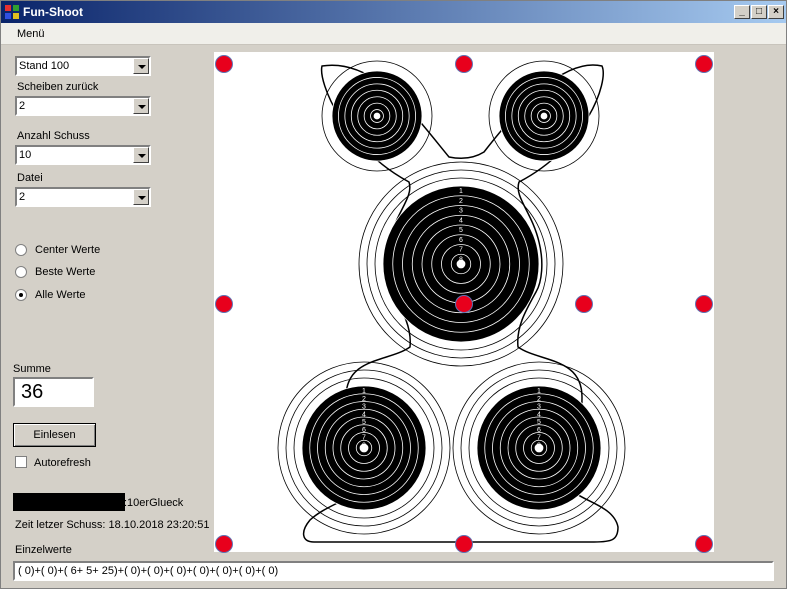 The width and height of the screenshot is (787, 589). I want to click on stand-value: Stand 100, so click(44, 66).